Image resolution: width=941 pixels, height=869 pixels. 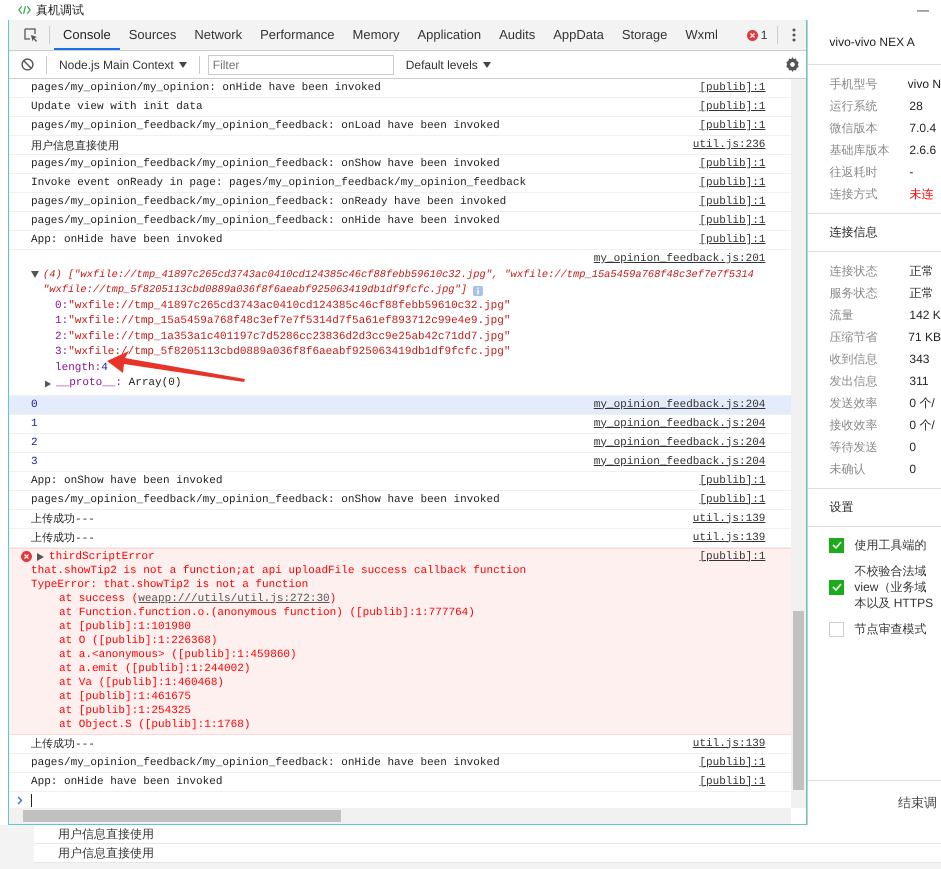 I want to click on log-message: 0, so click(x=35, y=404).